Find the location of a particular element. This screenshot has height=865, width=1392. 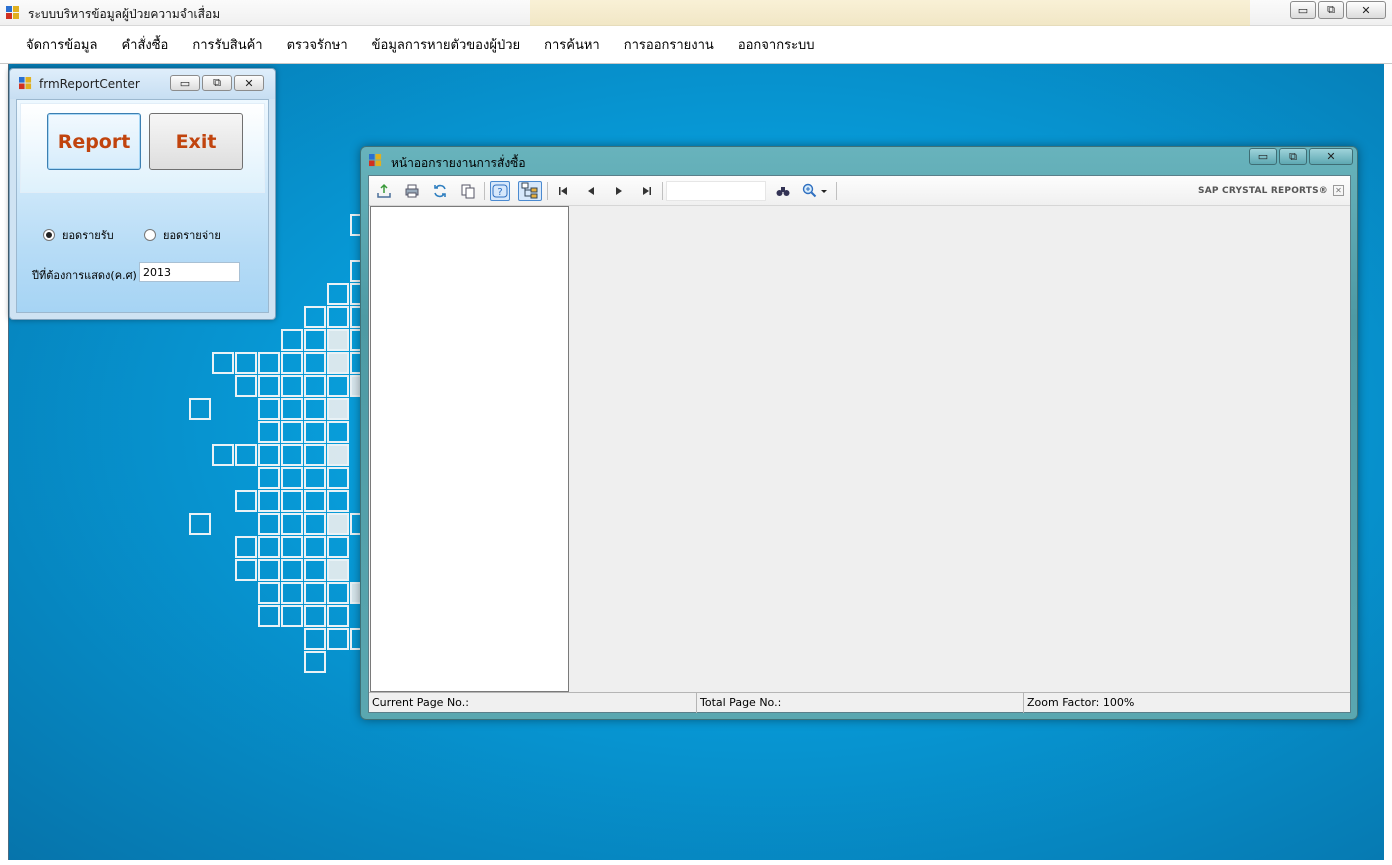

viewer-maximize-button: ⧉ is located at coordinates (1293, 156).